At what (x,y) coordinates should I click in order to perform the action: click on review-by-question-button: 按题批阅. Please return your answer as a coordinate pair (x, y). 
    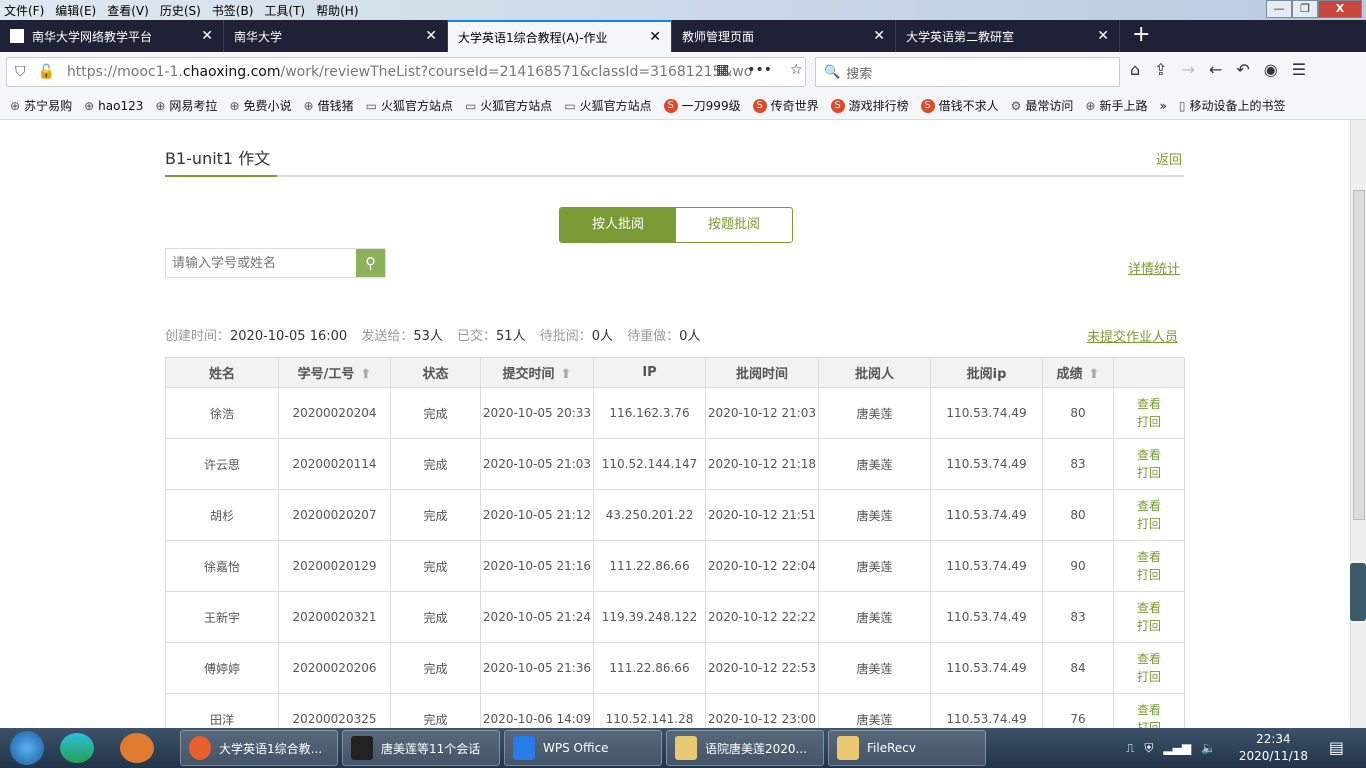
    Looking at the image, I should click on (734, 225).